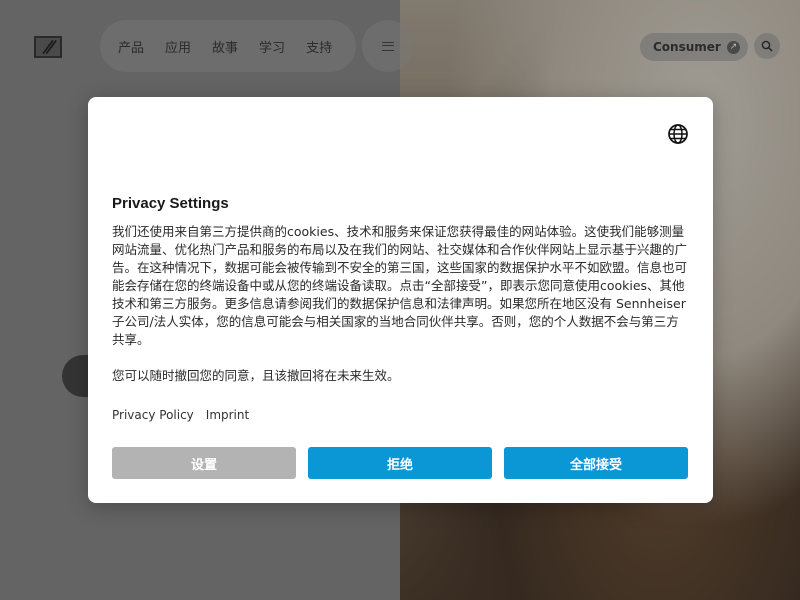 The height and width of the screenshot is (600, 800). I want to click on nav-item-support: 支持, so click(319, 46).